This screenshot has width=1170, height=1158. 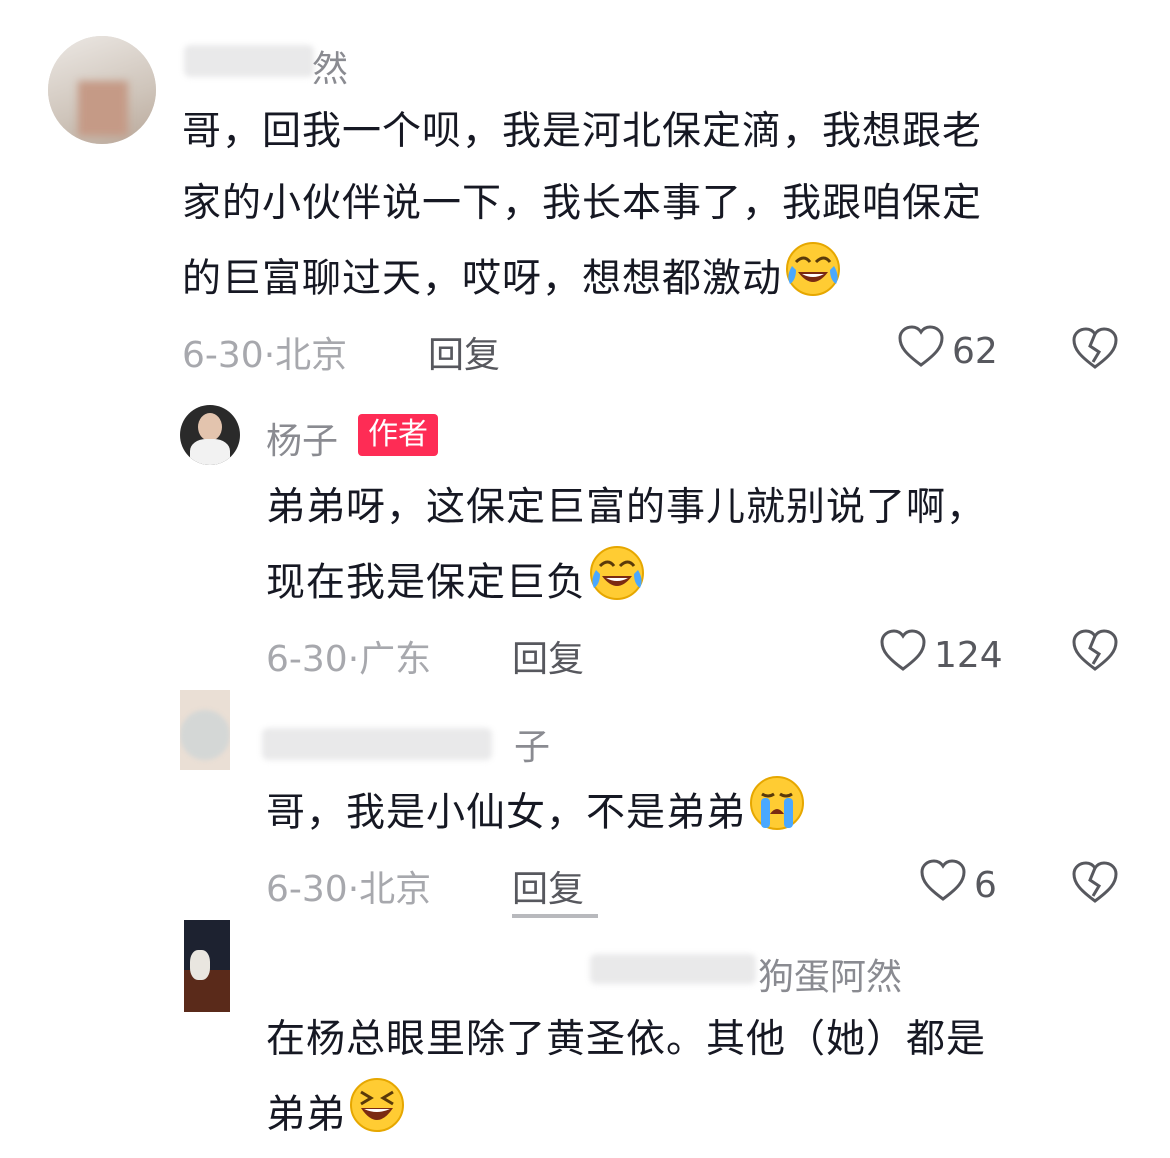 What do you see at coordinates (968, 655) in the screenshot?
I see `like-count: 124` at bounding box center [968, 655].